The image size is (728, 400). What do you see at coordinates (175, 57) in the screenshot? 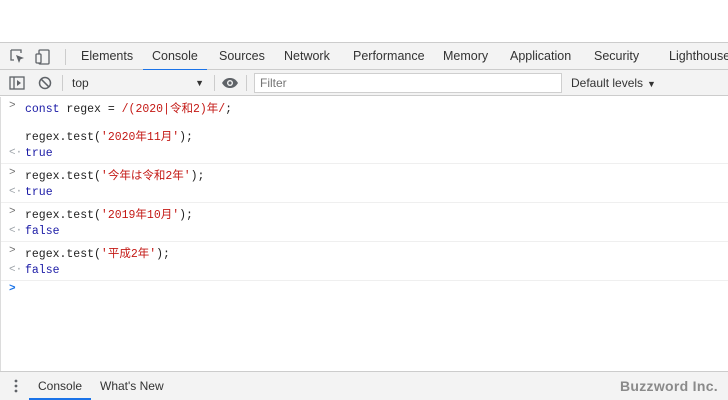
I see `tab-console: Console` at bounding box center [175, 57].